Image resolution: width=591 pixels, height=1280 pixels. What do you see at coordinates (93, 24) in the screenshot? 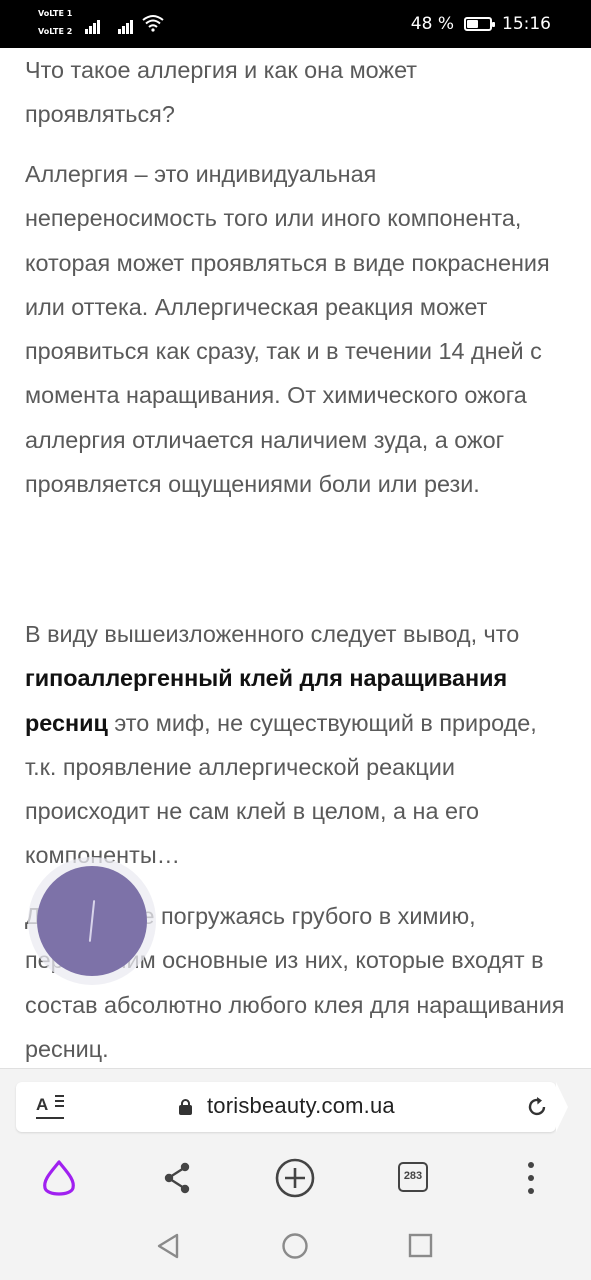
I see `signal-1-icon` at bounding box center [93, 24].